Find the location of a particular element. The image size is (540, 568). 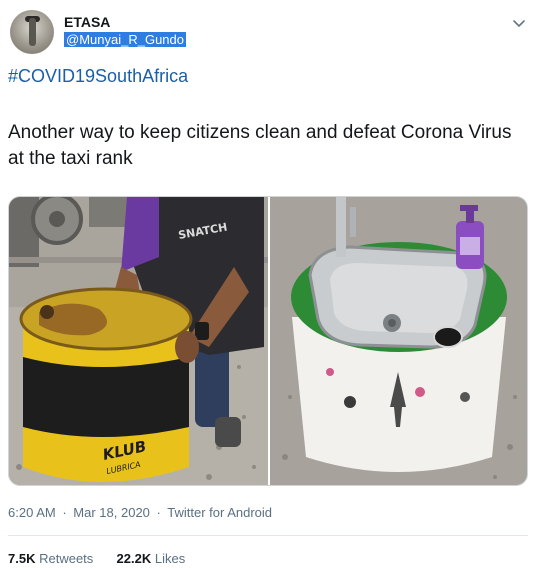

retweets-label: Retweets is located at coordinates (66, 558).